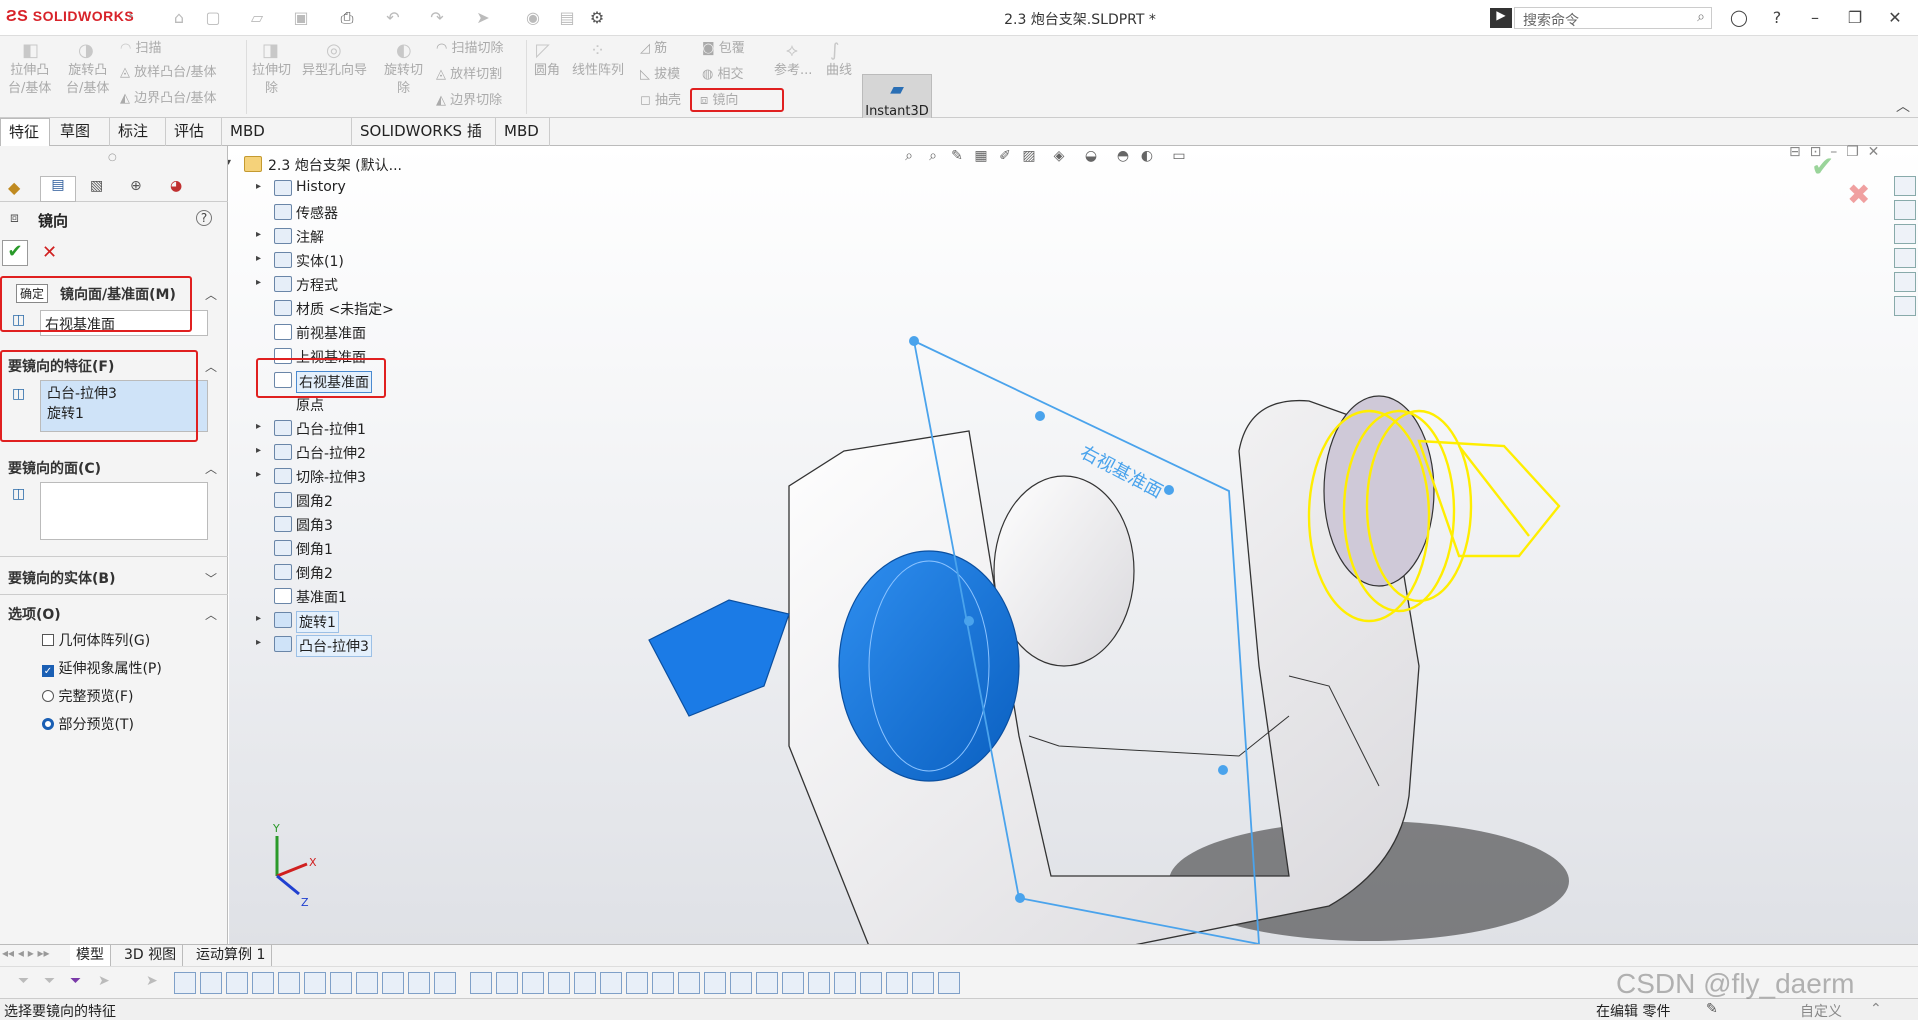  Describe the element at coordinates (723, 75) in the screenshot. I see `intersect-button: ◍ 相交` at that location.